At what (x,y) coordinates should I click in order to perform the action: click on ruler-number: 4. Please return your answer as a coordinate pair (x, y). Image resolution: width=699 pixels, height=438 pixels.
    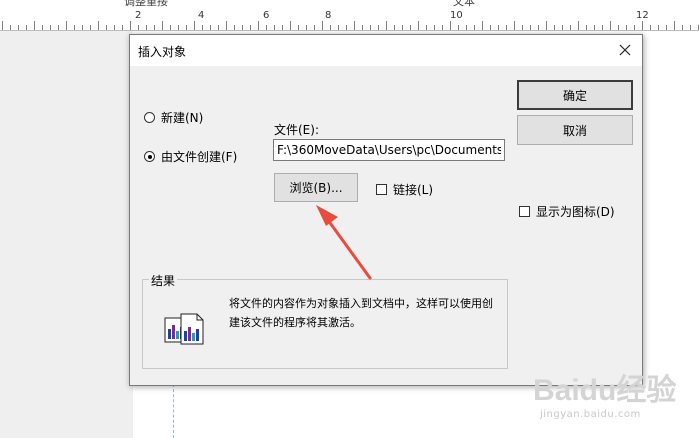
    Looking at the image, I should click on (201, 15).